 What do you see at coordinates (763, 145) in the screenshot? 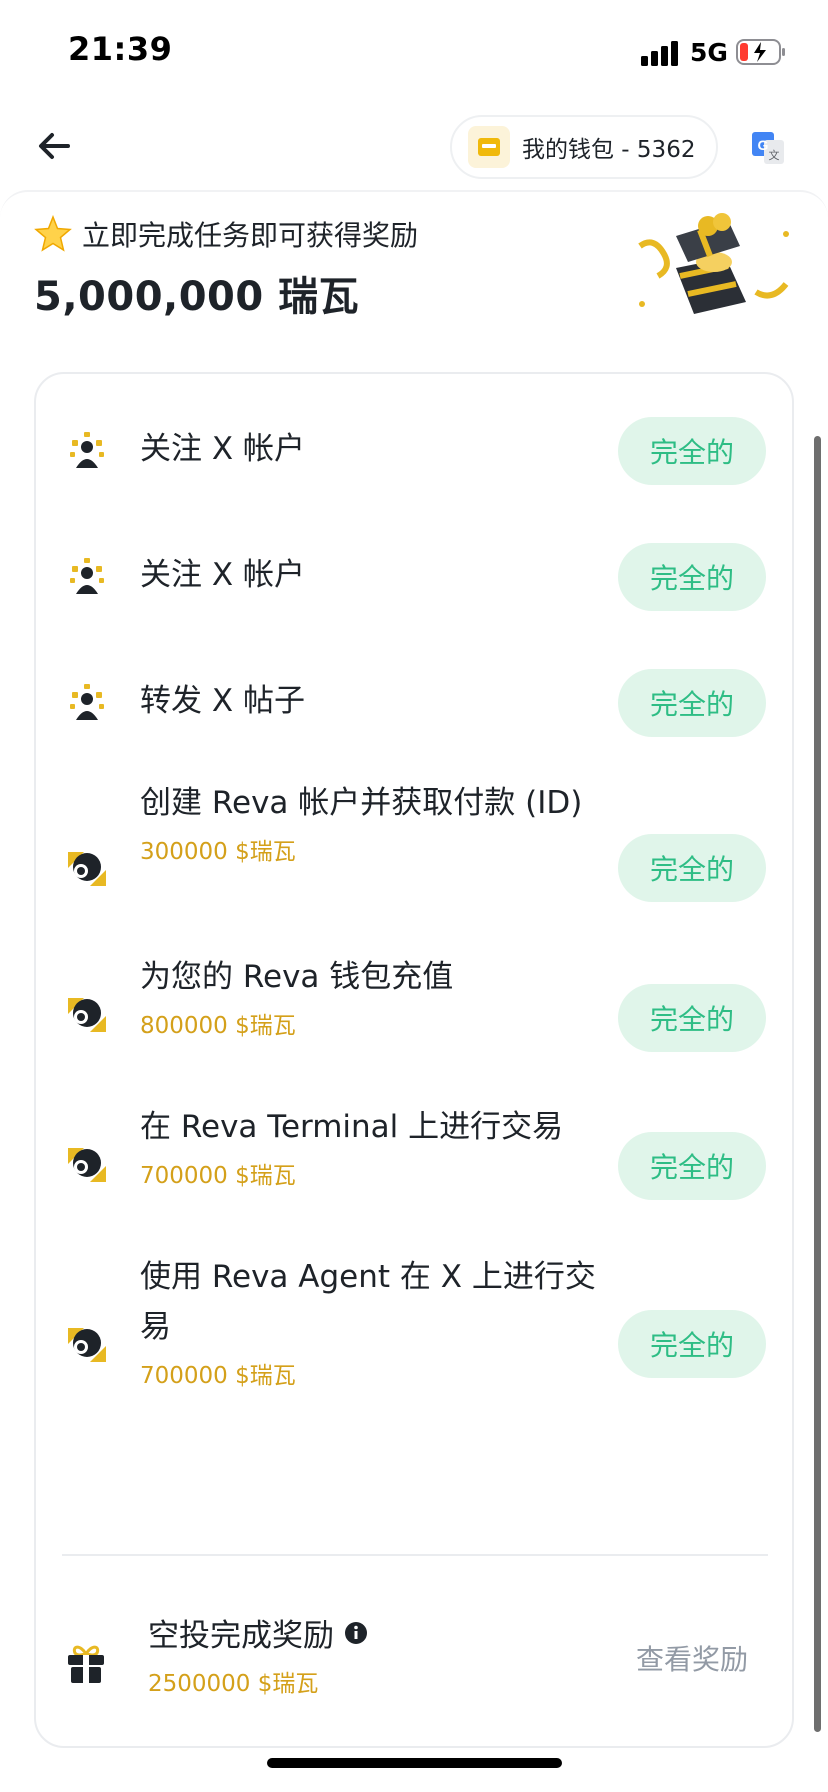
I see `svg-text: G` at bounding box center [763, 145].